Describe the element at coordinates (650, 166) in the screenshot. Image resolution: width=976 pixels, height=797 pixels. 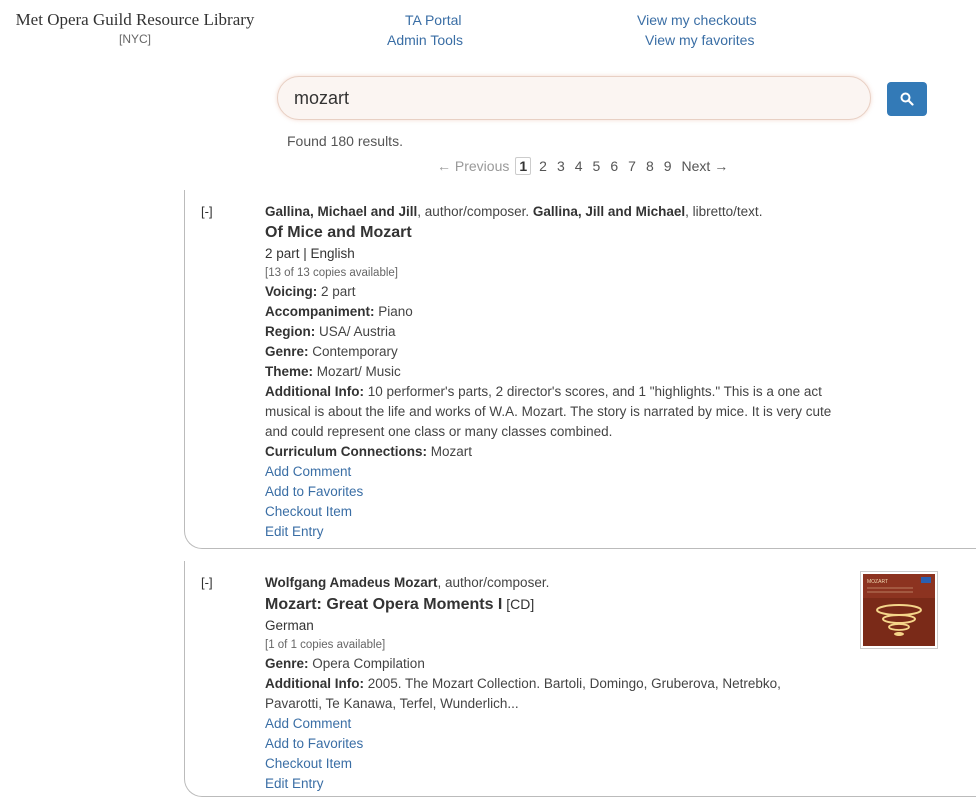
I see `pager-page: 8` at that location.